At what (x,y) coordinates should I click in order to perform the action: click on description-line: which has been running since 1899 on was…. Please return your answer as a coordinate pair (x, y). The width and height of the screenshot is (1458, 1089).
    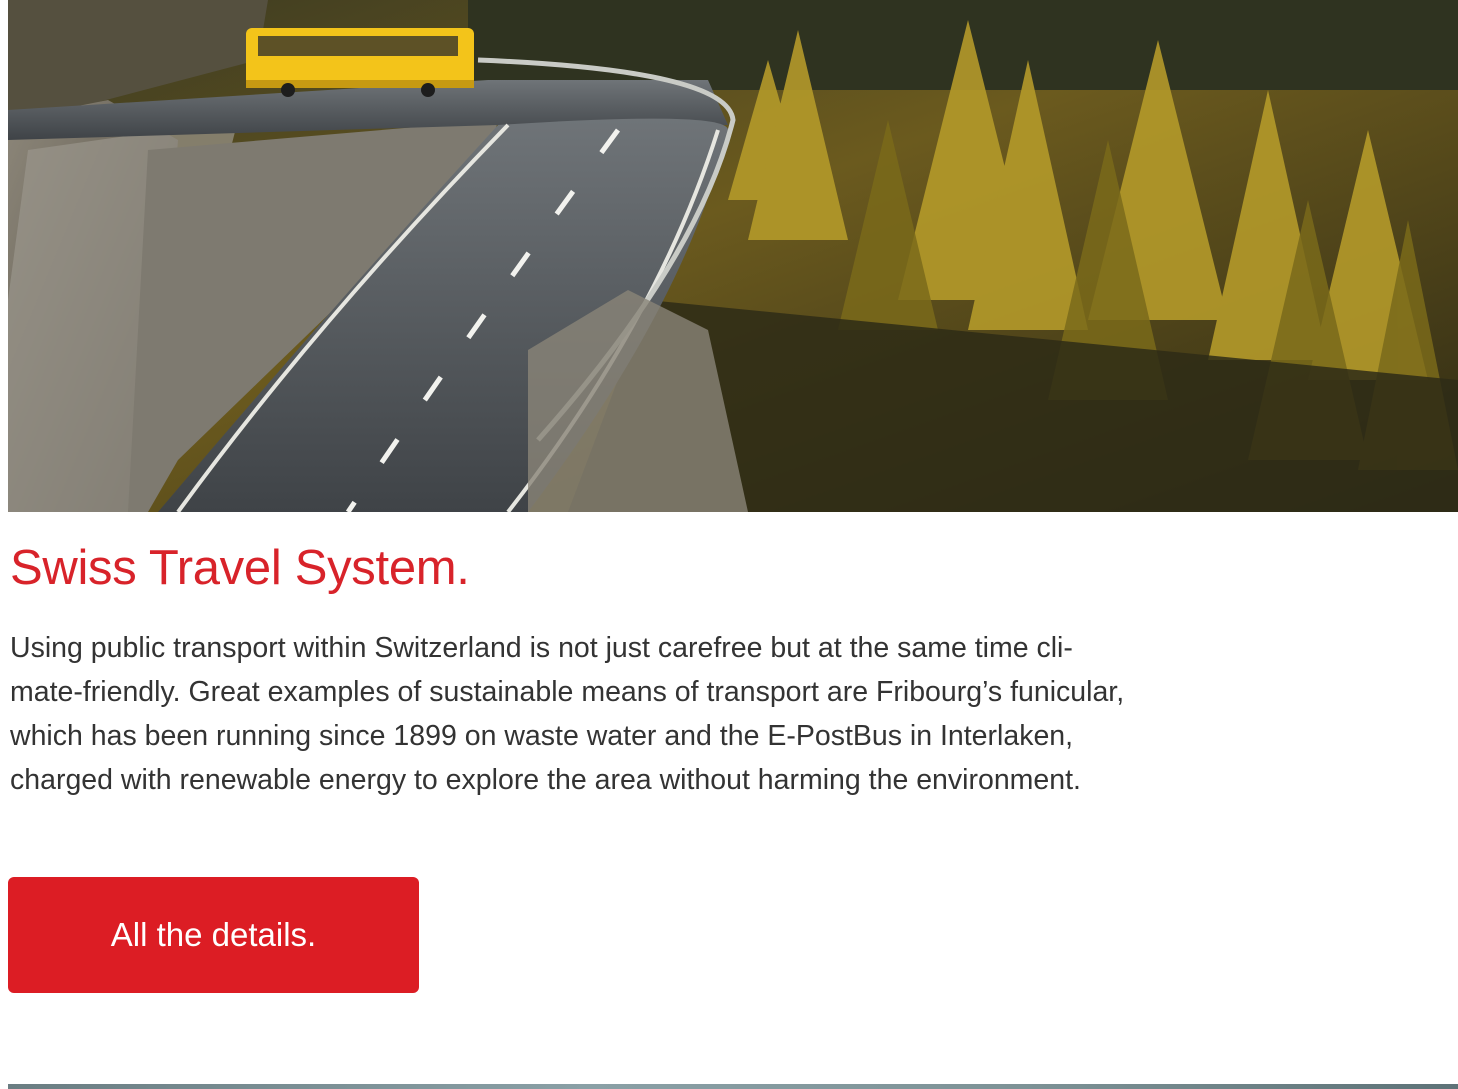
    Looking at the image, I should click on (542, 736).